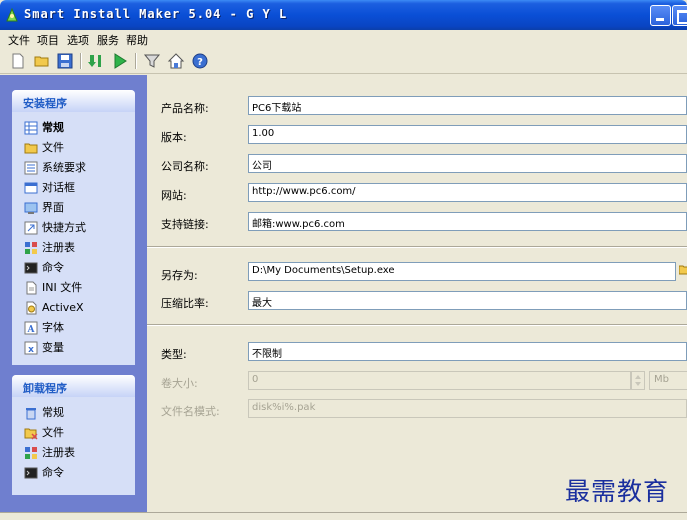  Describe the element at coordinates (137, 40) in the screenshot. I see `menu-help: 帮助` at that location.